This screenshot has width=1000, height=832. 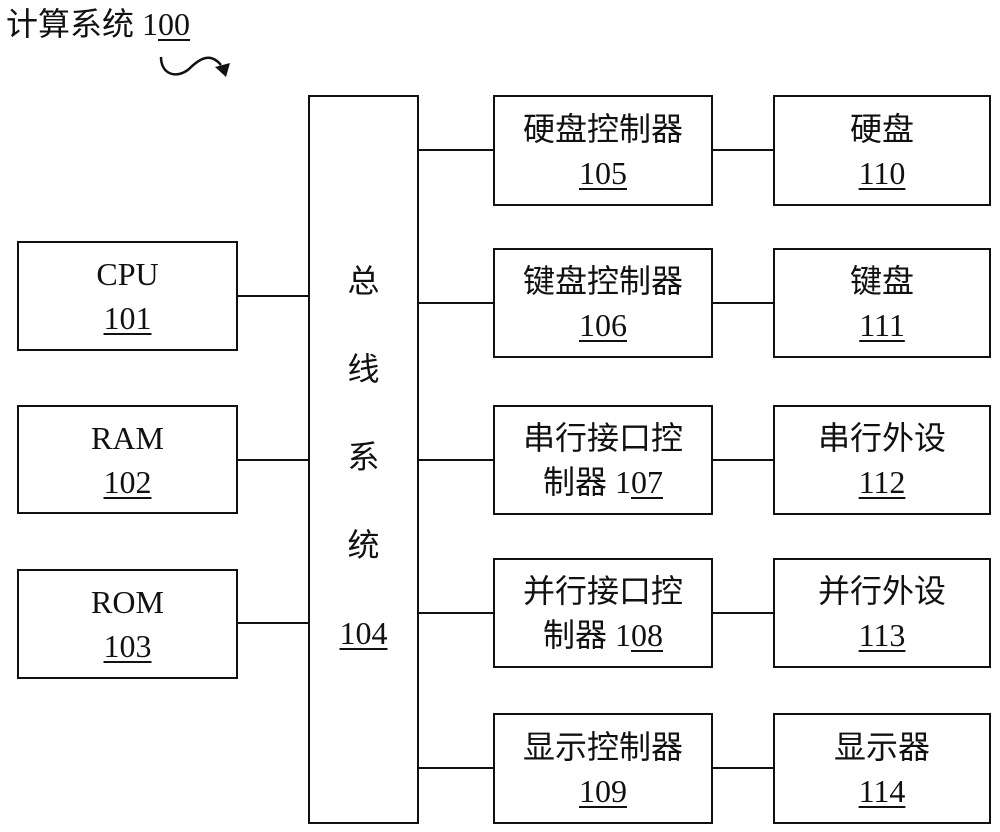 I want to click on controller-ref: 07, so click(x=647, y=482).